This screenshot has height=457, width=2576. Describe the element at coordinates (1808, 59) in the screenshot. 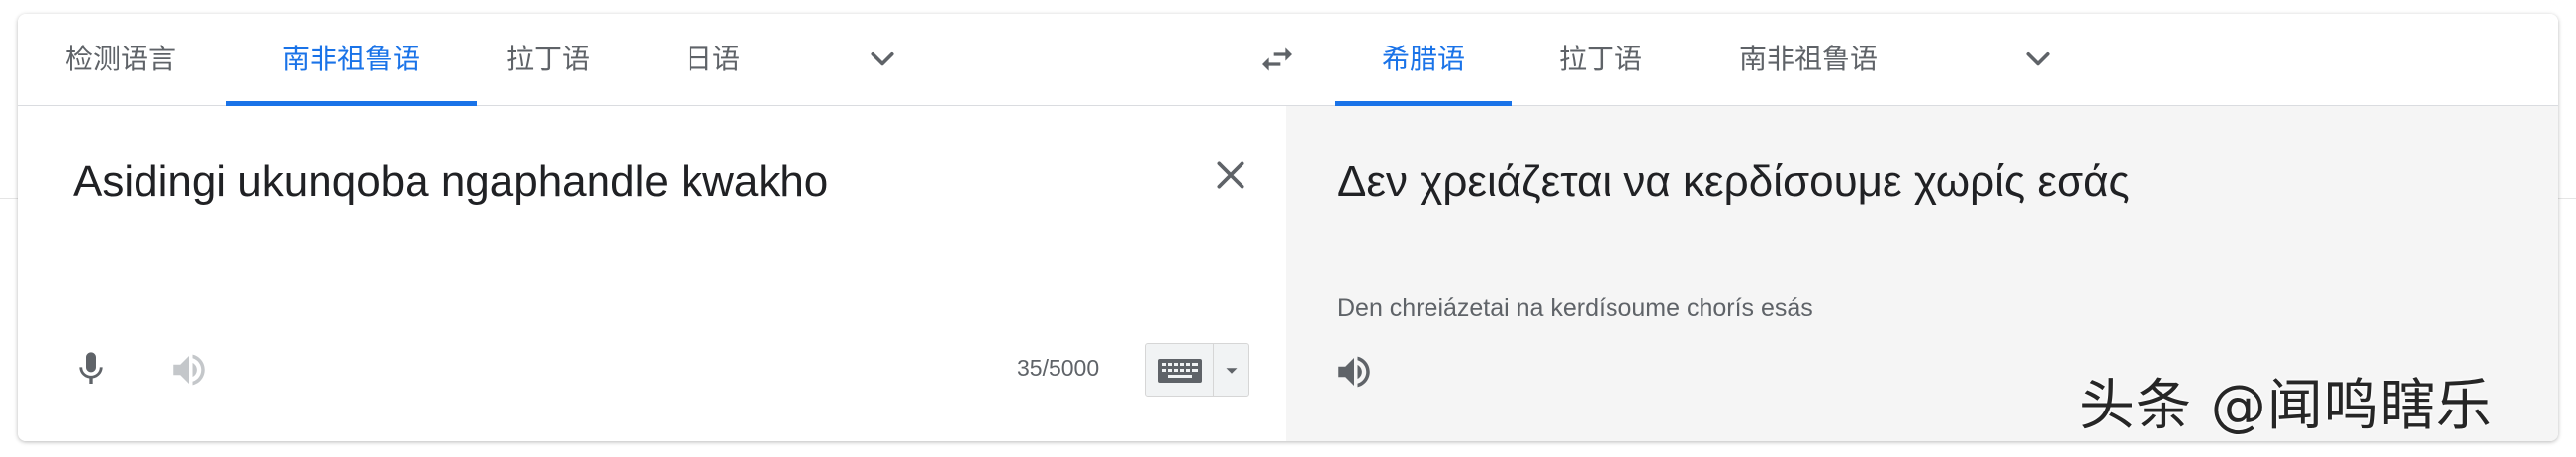

I see `tab-target-zulu: 南非祖鲁语` at that location.